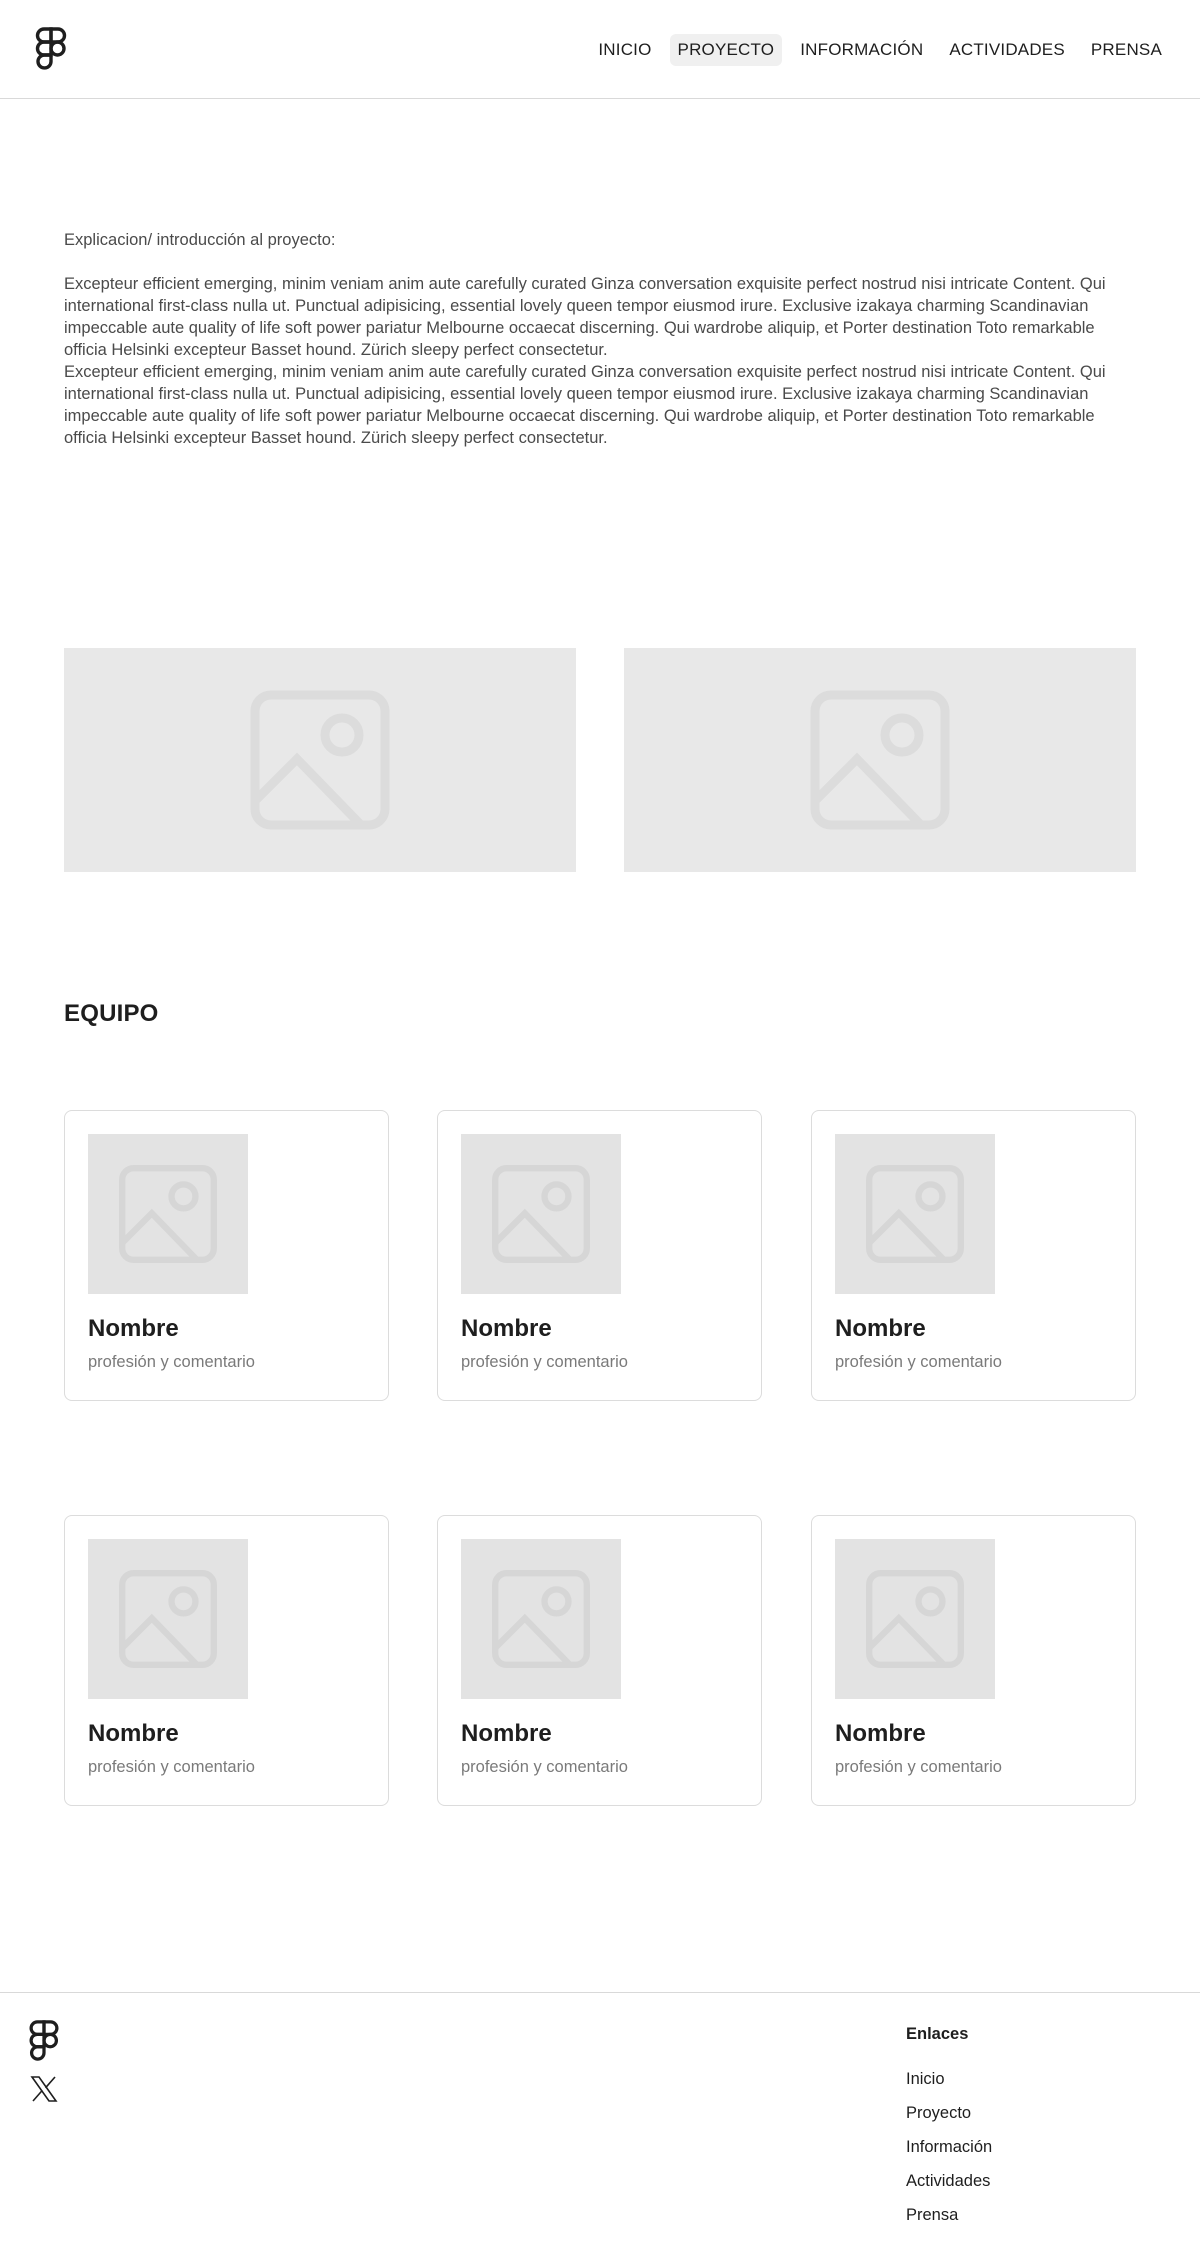 The image size is (1200, 2250). What do you see at coordinates (200, 240) in the screenshot?
I see `intro-lead: Explicacion/ introducción al proyecto:` at bounding box center [200, 240].